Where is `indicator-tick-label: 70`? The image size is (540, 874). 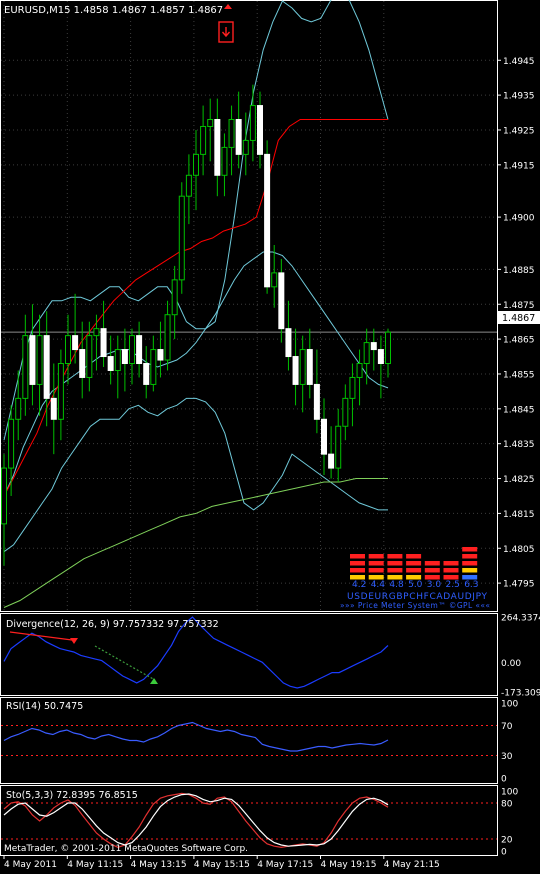
indicator-tick-label: 70 is located at coordinates (507, 727).